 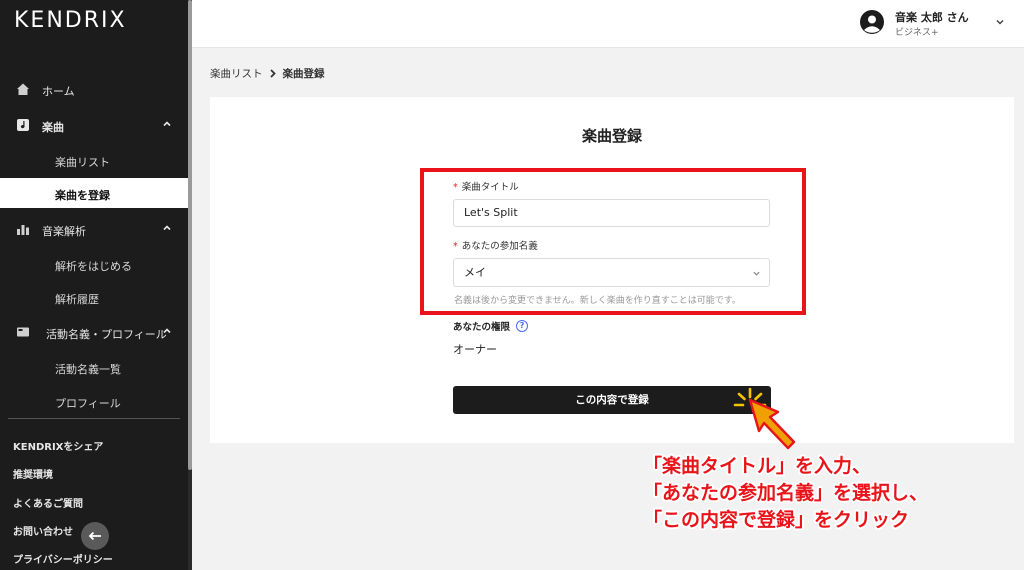 I want to click on top-header: 音楽 太郎 さん ビジネス+, so click(x=608, y=24).